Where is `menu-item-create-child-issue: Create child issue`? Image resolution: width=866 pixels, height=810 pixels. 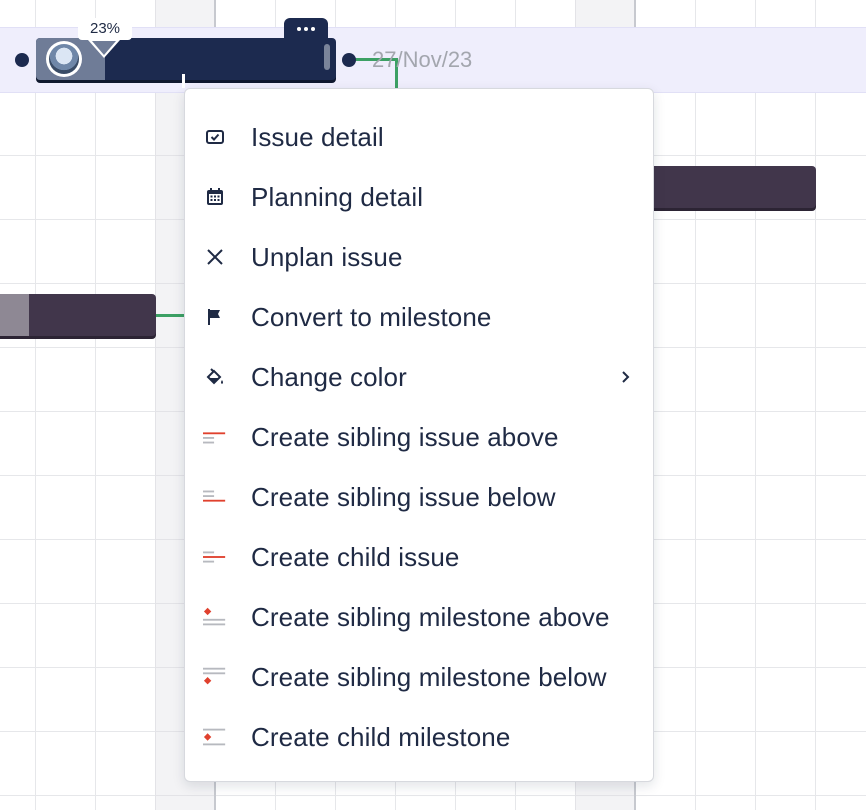 menu-item-create-child-issue: Create child issue is located at coordinates (419, 557).